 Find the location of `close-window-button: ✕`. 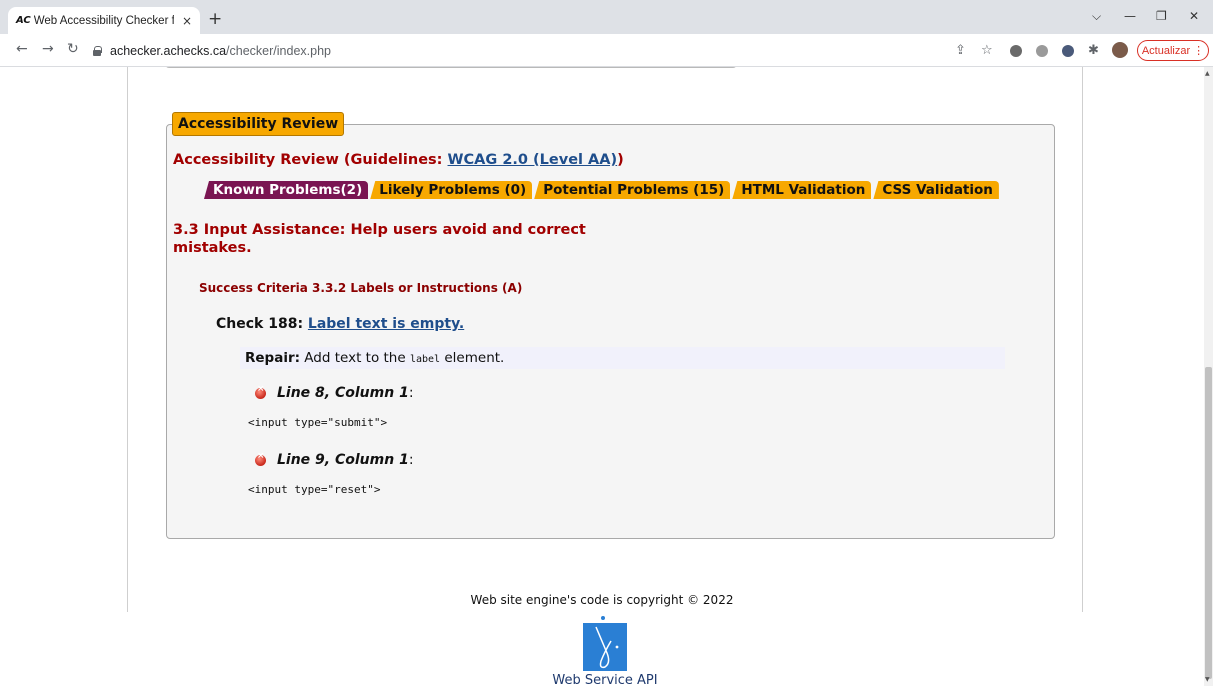

close-window-button: ✕ is located at coordinates (1194, 16).